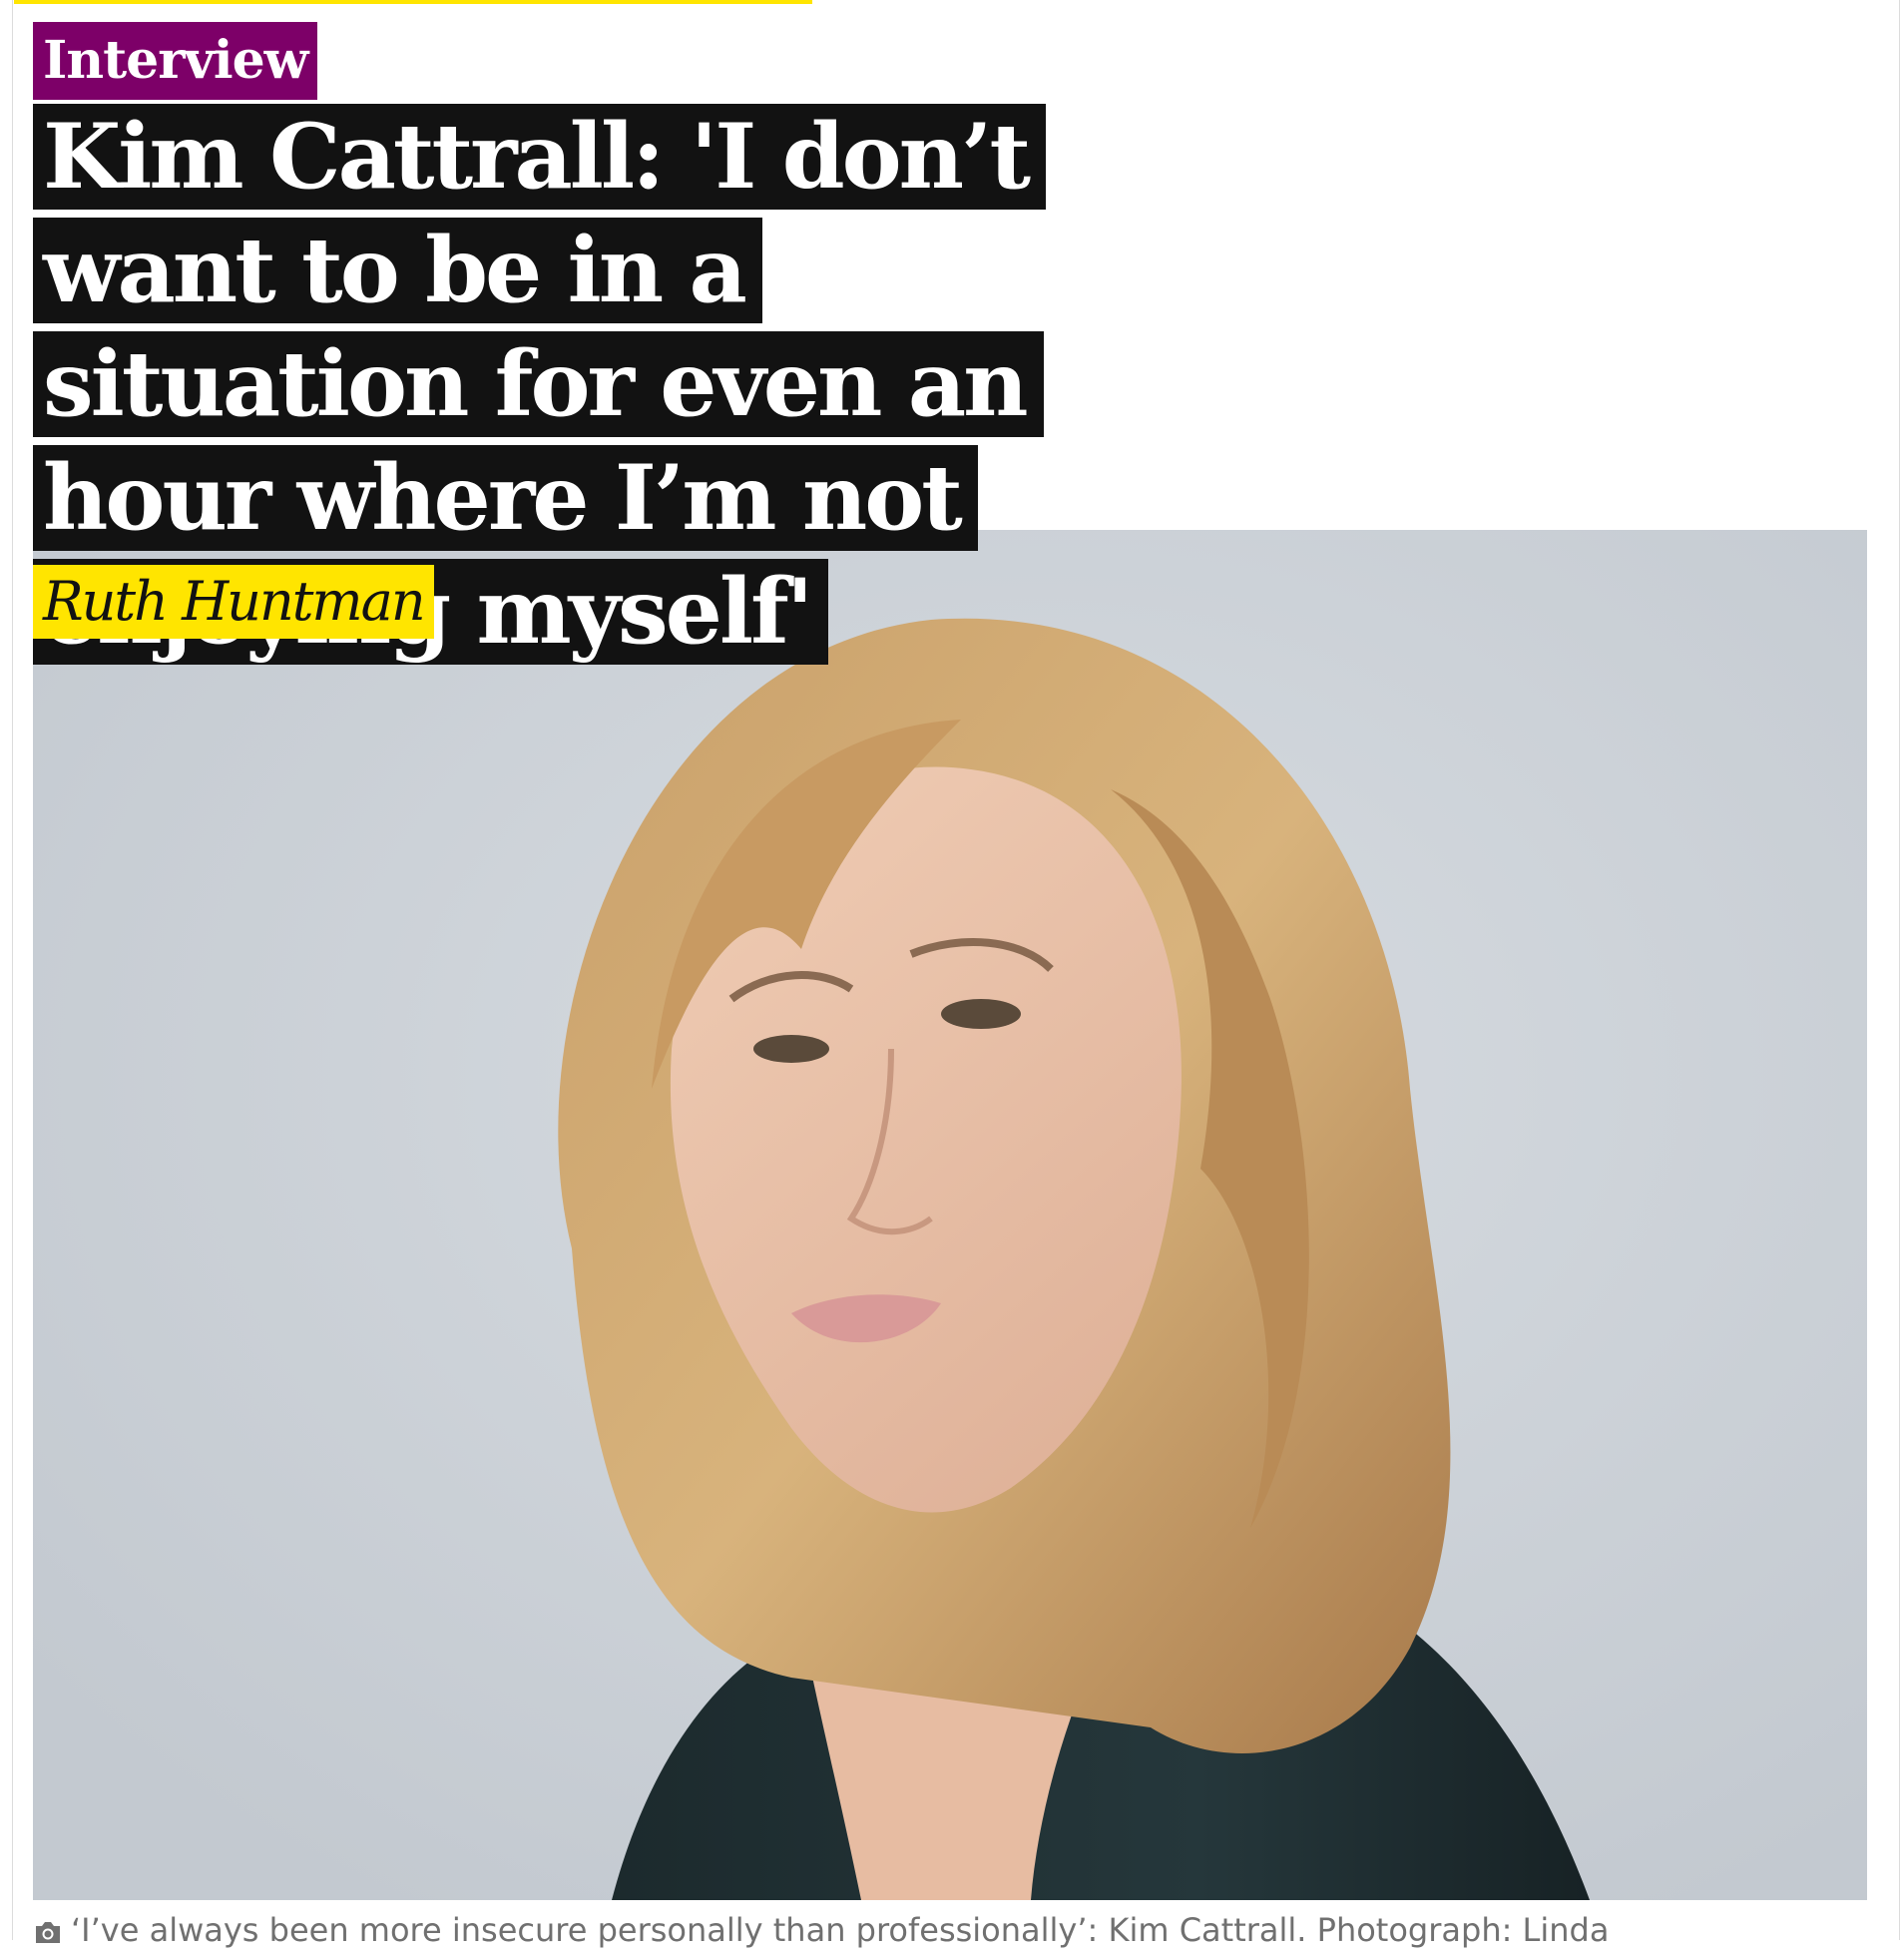 The image size is (1904, 1956). What do you see at coordinates (233, 602) in the screenshot?
I see `author-byline: Ruth Huntman` at bounding box center [233, 602].